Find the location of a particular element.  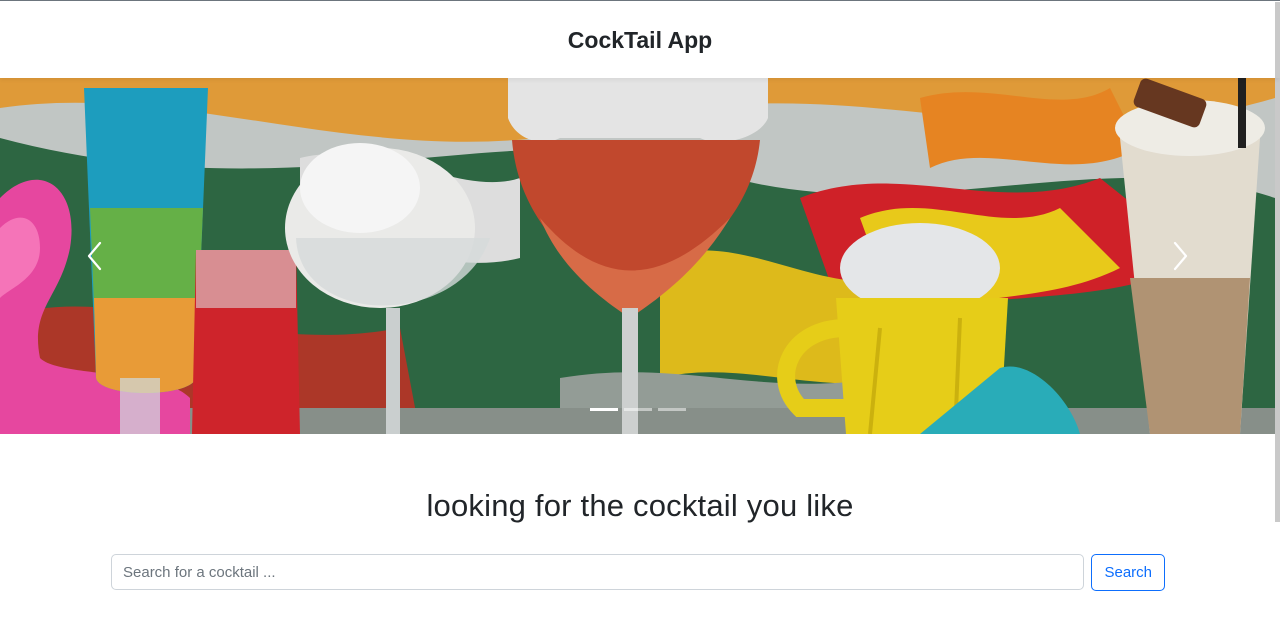

app-header: CockTail App is located at coordinates (640, 39).